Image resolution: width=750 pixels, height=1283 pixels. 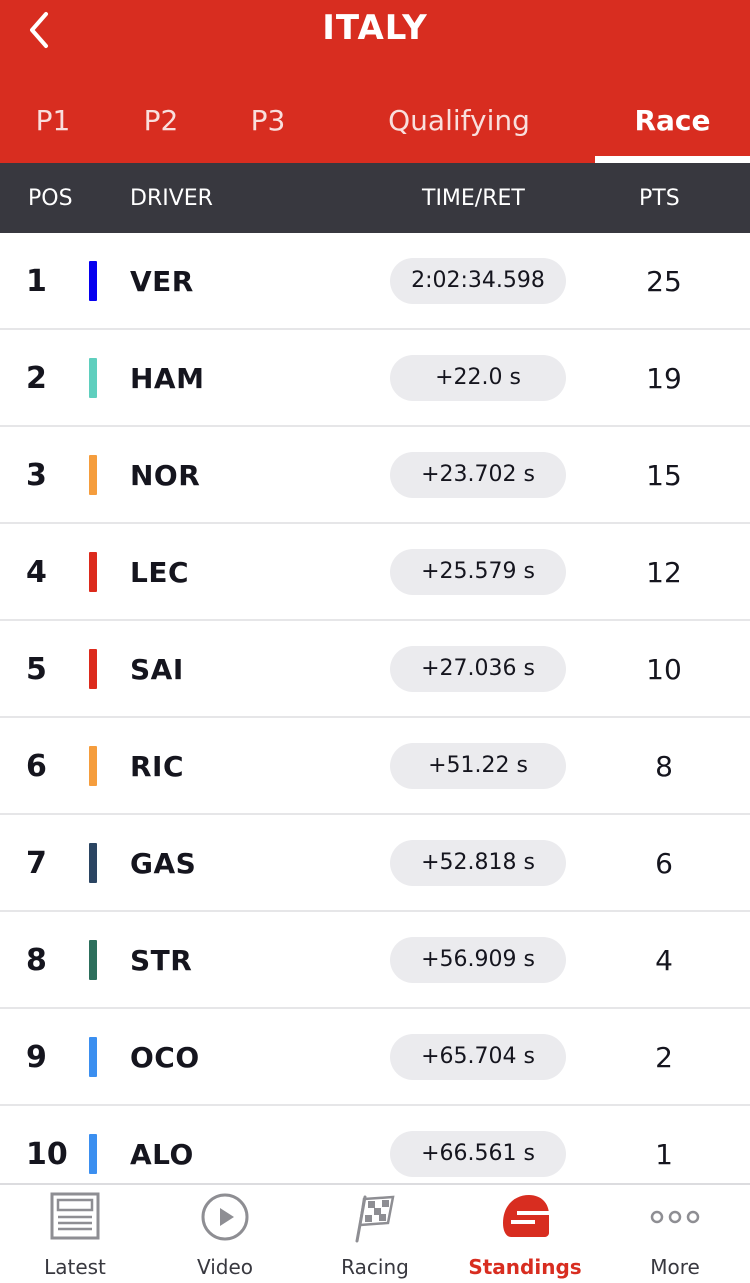 What do you see at coordinates (473, 198) in the screenshot?
I see `column-time: TIME/RET` at bounding box center [473, 198].